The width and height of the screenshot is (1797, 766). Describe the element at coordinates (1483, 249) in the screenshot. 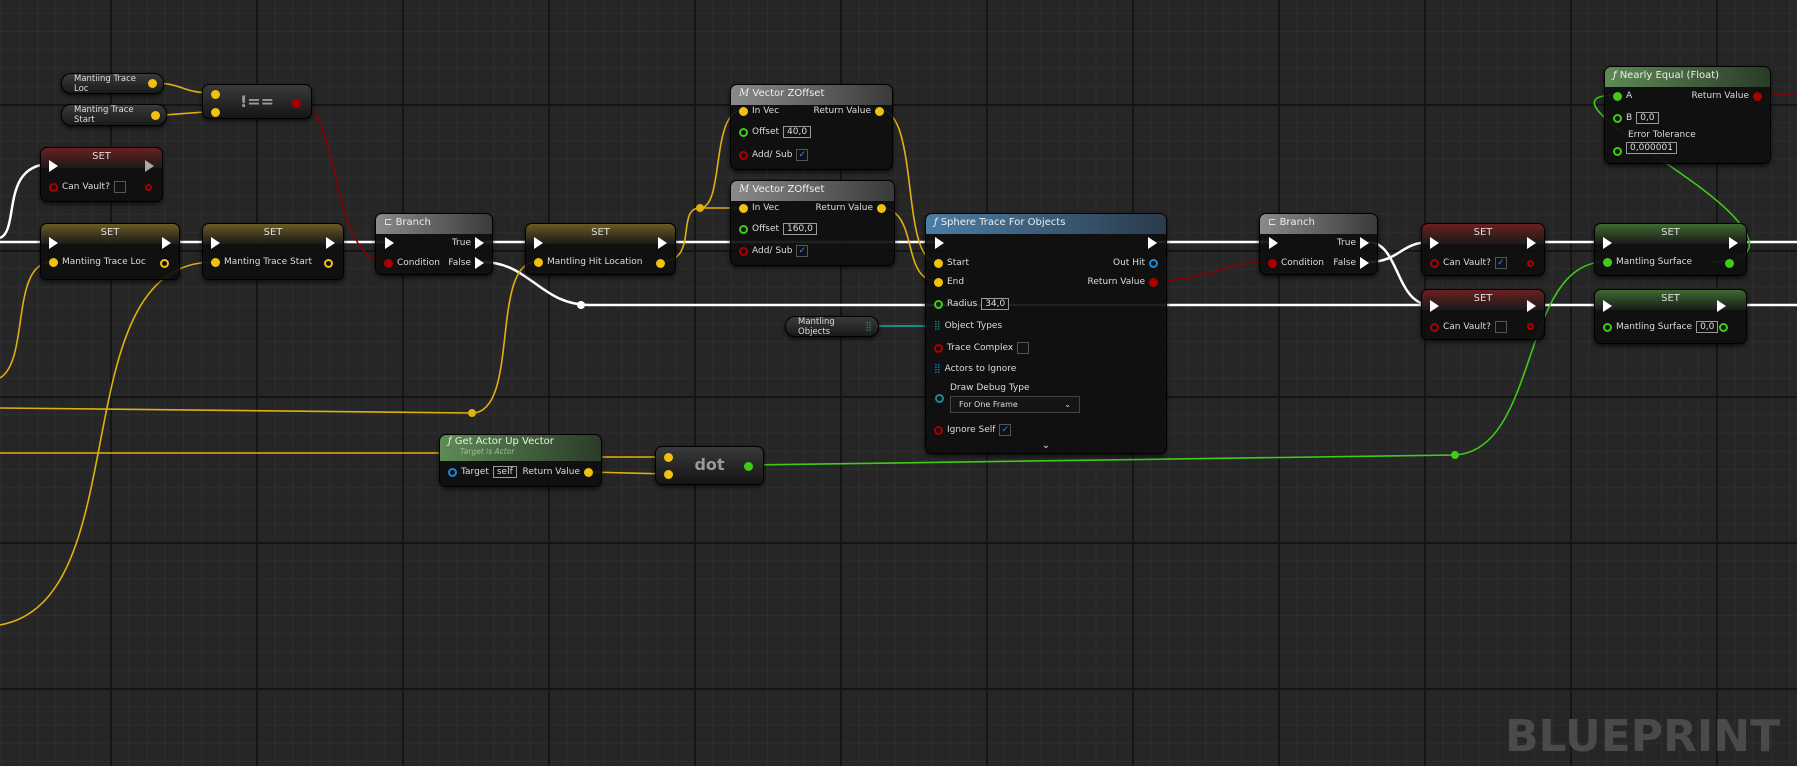

I see `set-can-vault-true-node: SET Can Vault? ✓` at that location.